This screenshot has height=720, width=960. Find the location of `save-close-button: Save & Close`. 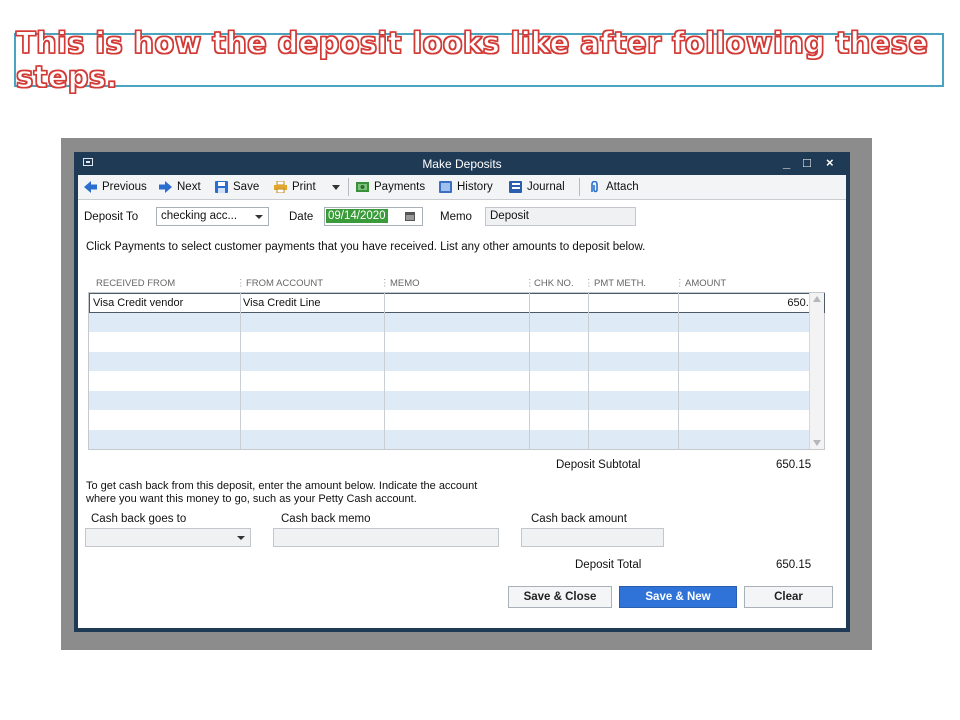

save-close-button: Save & Close is located at coordinates (560, 597).